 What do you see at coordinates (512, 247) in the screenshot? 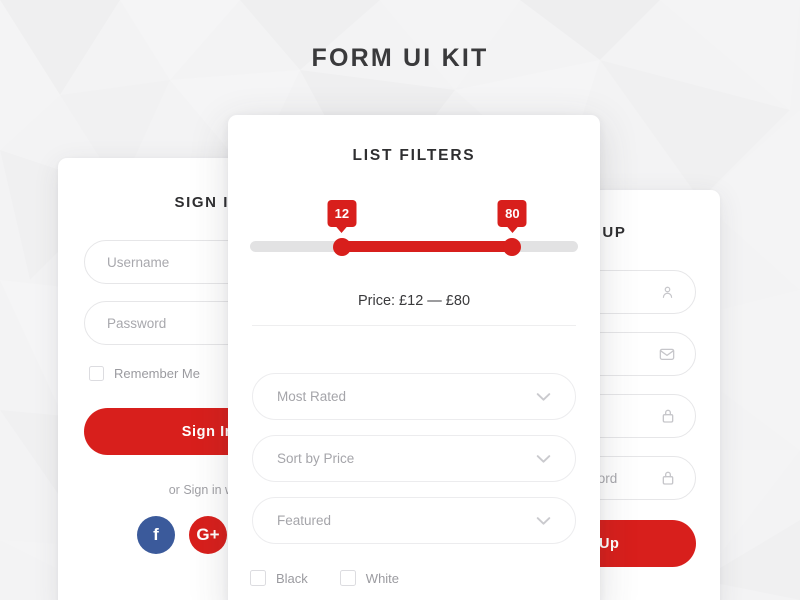
I see `slider-handle-max` at bounding box center [512, 247].